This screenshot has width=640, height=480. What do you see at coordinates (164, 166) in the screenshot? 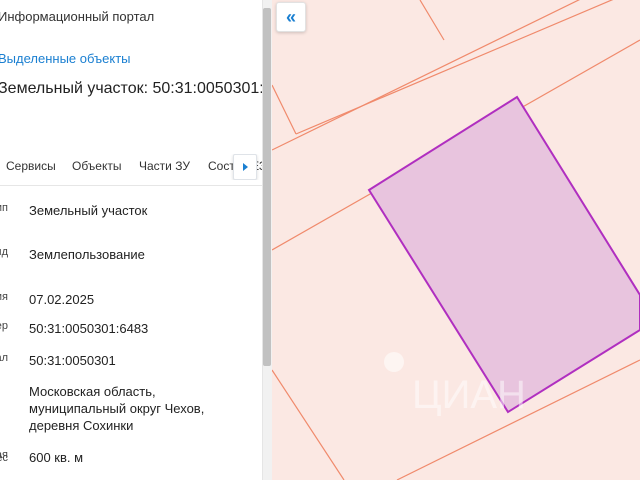
I see `tab-parcel-parts: Части ЗУ` at bounding box center [164, 166].